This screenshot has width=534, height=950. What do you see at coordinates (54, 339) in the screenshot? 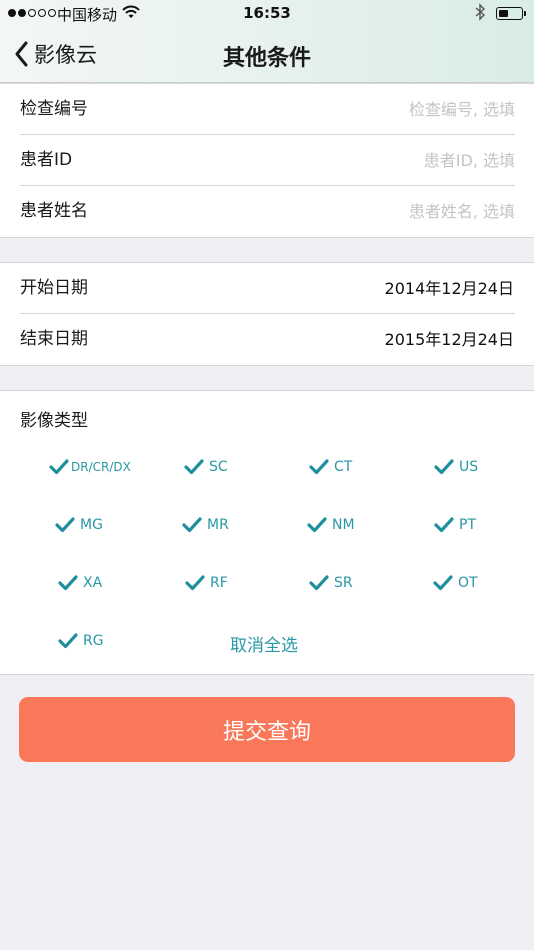
I see `end-date-label: 结束日期` at bounding box center [54, 339].